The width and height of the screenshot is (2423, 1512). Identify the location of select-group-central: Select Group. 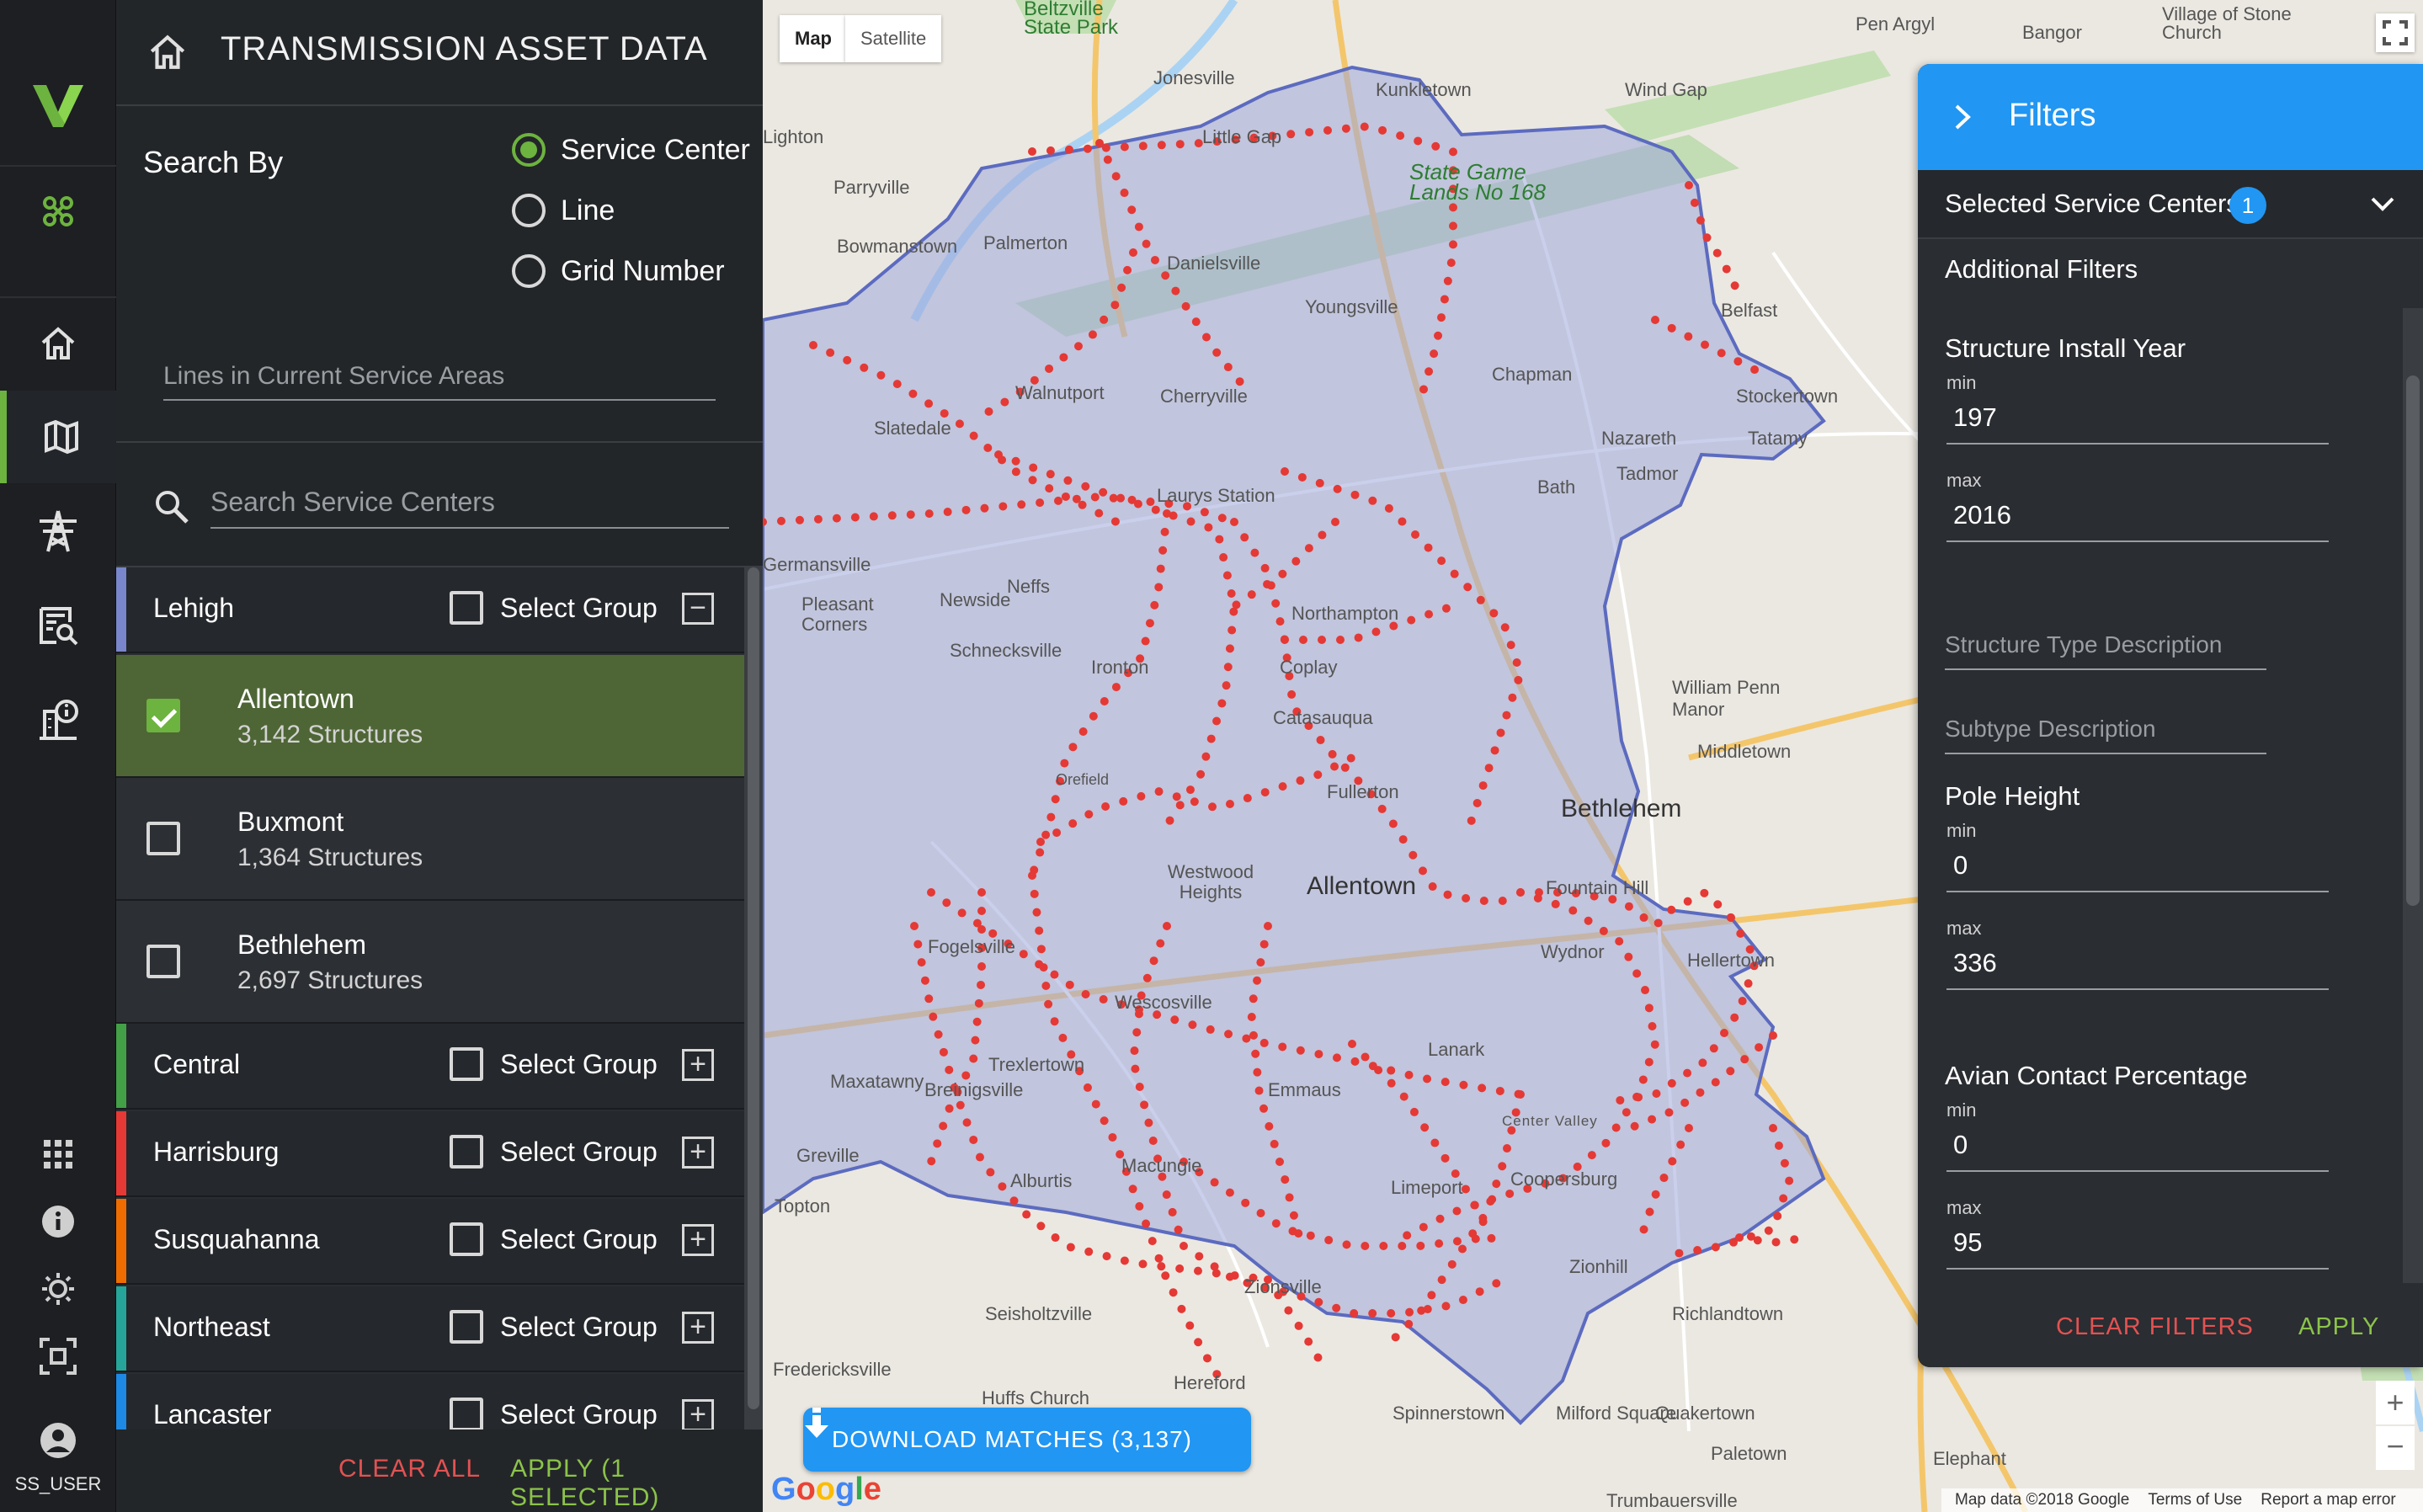
(554, 1064).